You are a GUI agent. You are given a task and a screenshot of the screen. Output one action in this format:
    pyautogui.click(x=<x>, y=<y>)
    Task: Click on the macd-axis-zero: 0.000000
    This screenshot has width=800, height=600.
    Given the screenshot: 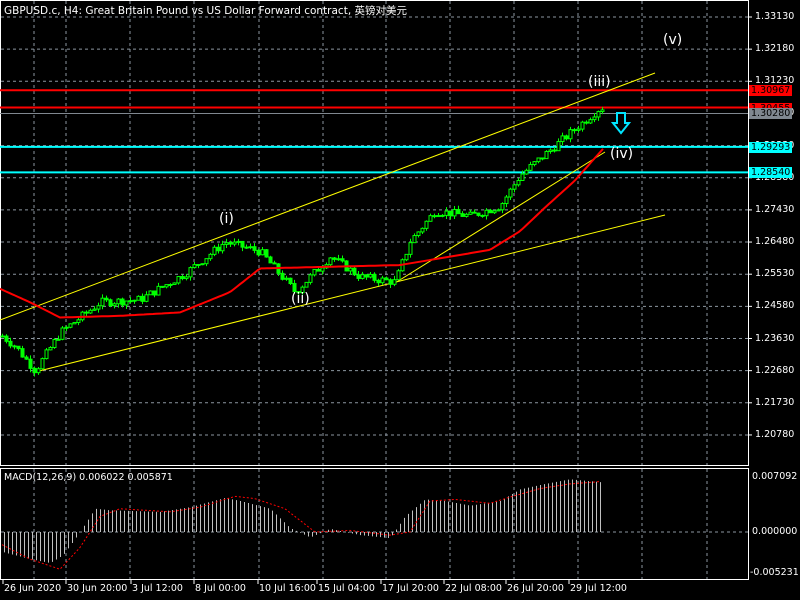 What is the action you would take?
    pyautogui.click(x=775, y=531)
    